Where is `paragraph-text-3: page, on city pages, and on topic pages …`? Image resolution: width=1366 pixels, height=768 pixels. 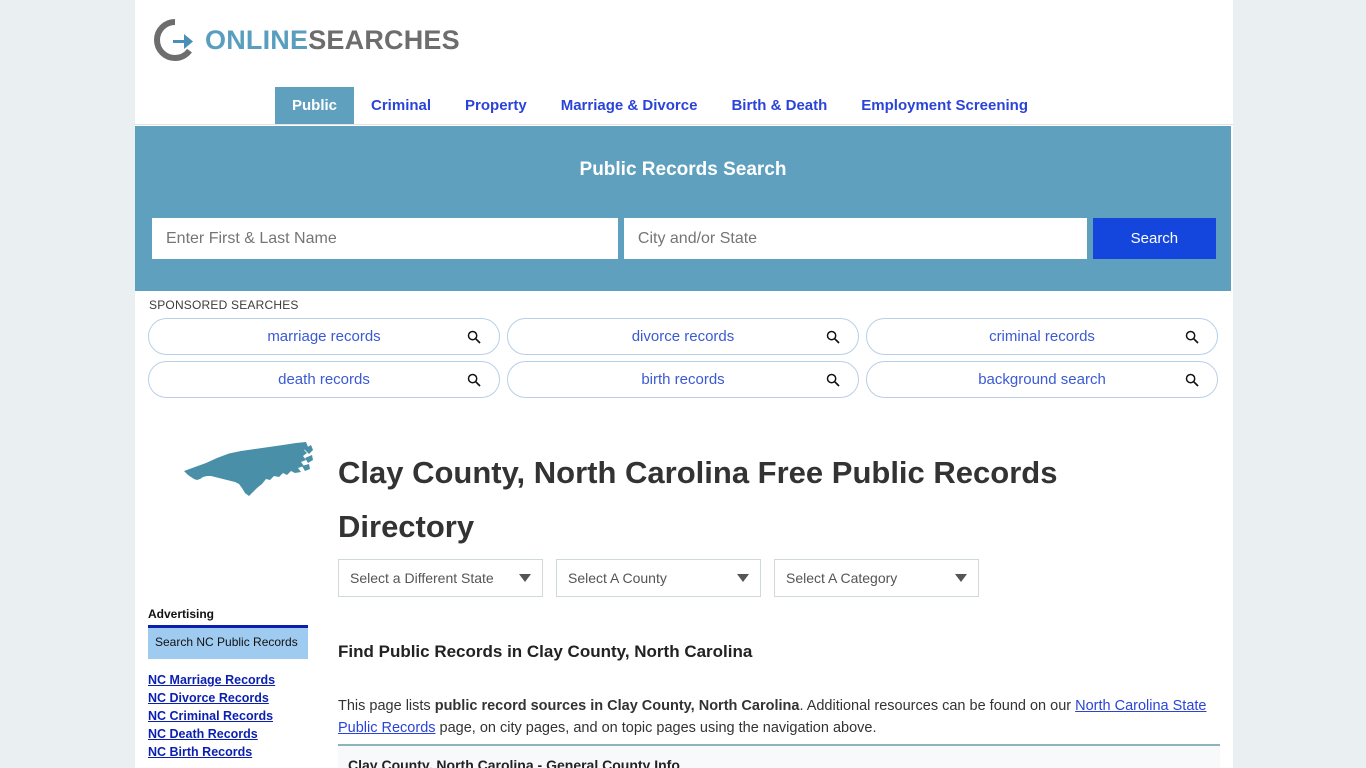
paragraph-text-3: page, on city pages, and on topic pages … is located at coordinates (656, 728).